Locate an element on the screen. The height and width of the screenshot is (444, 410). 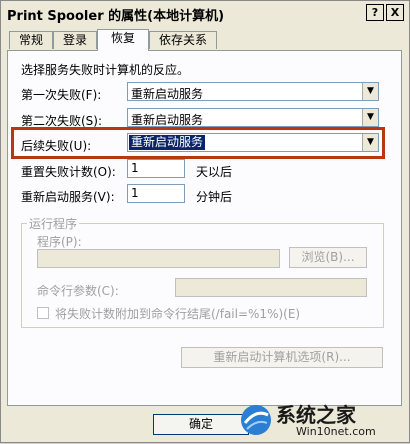
first-failure-select: 重新启动服务 ▼ is located at coordinates (253, 91).